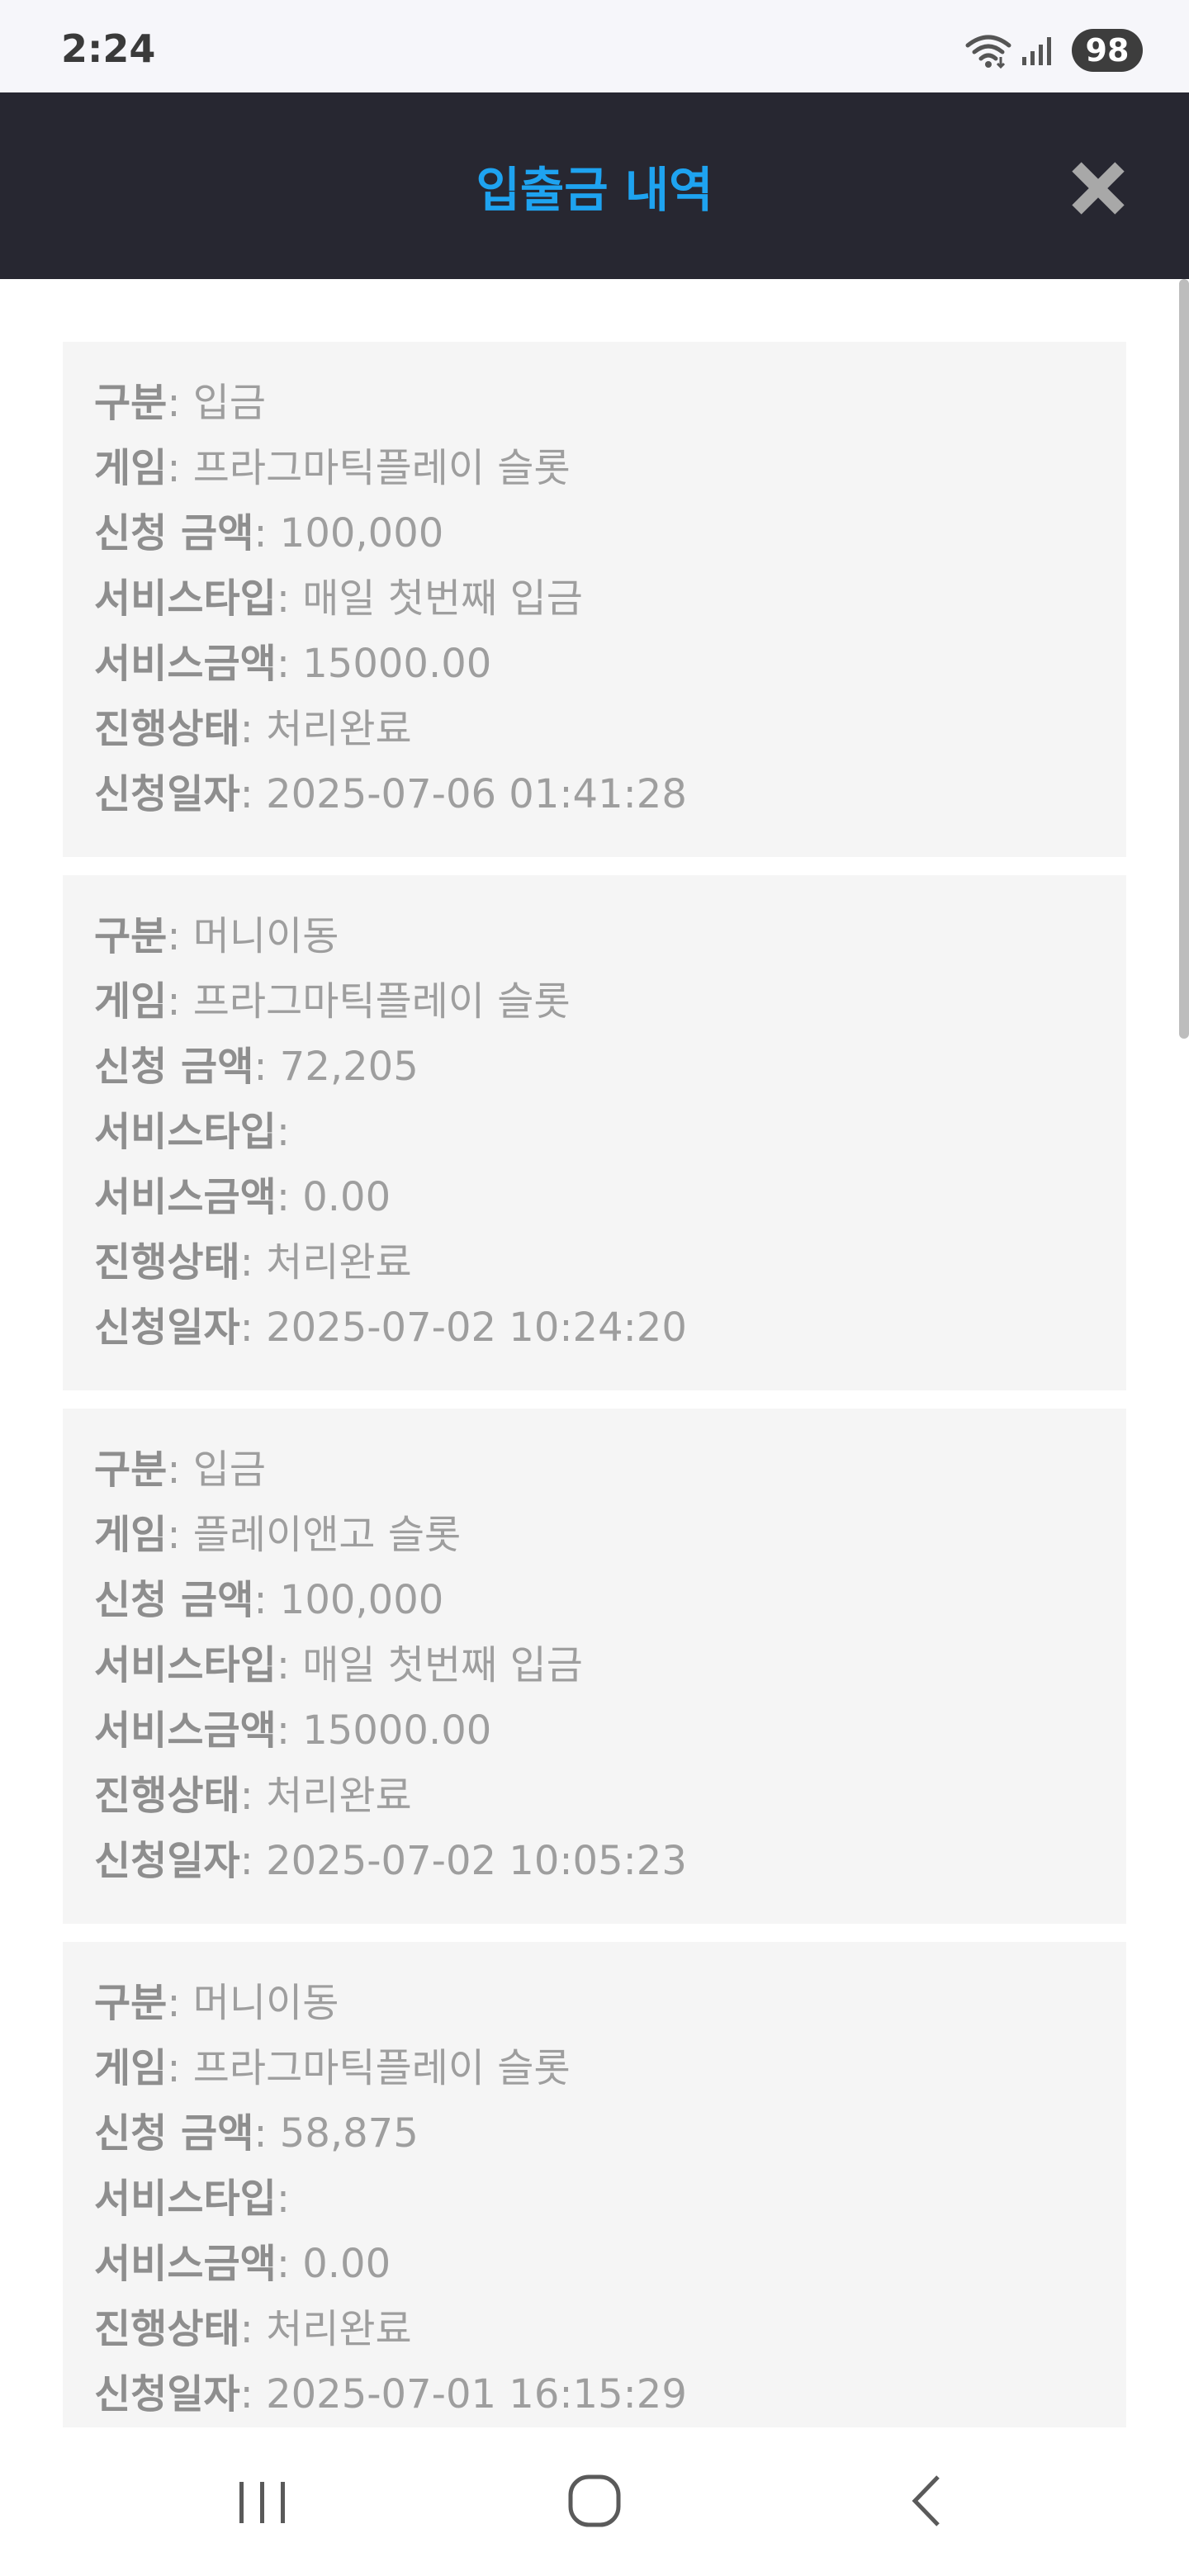  I want to click on home-icon, so click(594, 2500).